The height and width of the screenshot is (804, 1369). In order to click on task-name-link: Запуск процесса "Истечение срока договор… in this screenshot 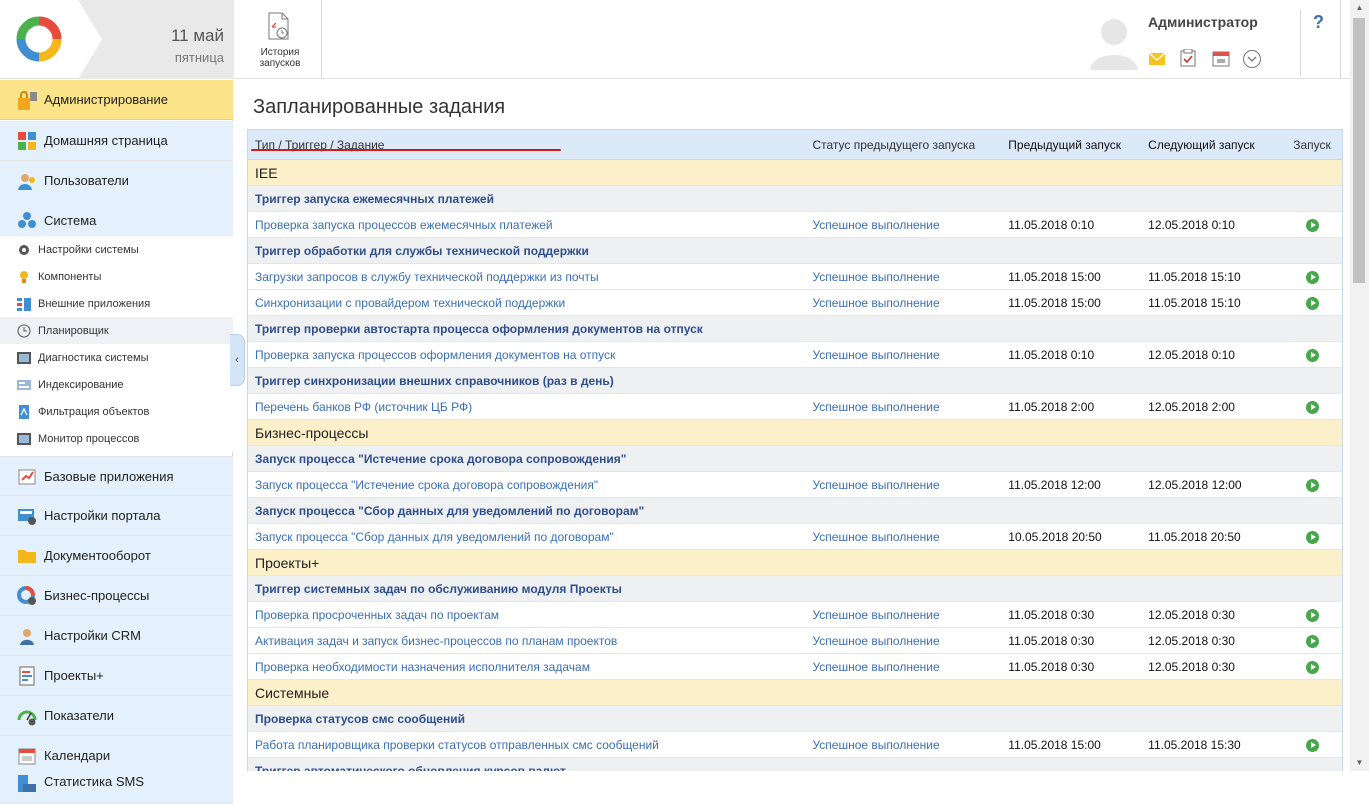, I will do `click(530, 485)`.